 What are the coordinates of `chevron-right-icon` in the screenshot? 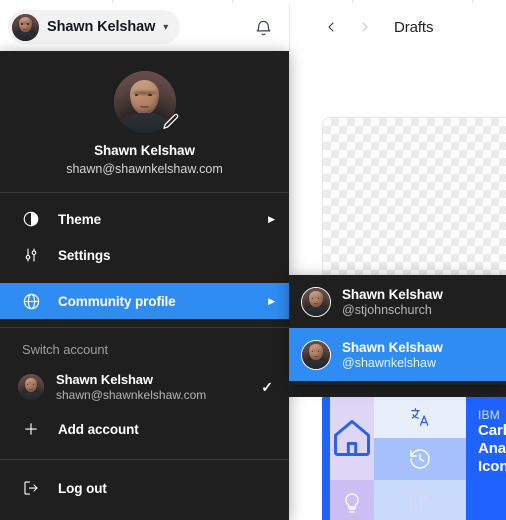 It's located at (365, 27).